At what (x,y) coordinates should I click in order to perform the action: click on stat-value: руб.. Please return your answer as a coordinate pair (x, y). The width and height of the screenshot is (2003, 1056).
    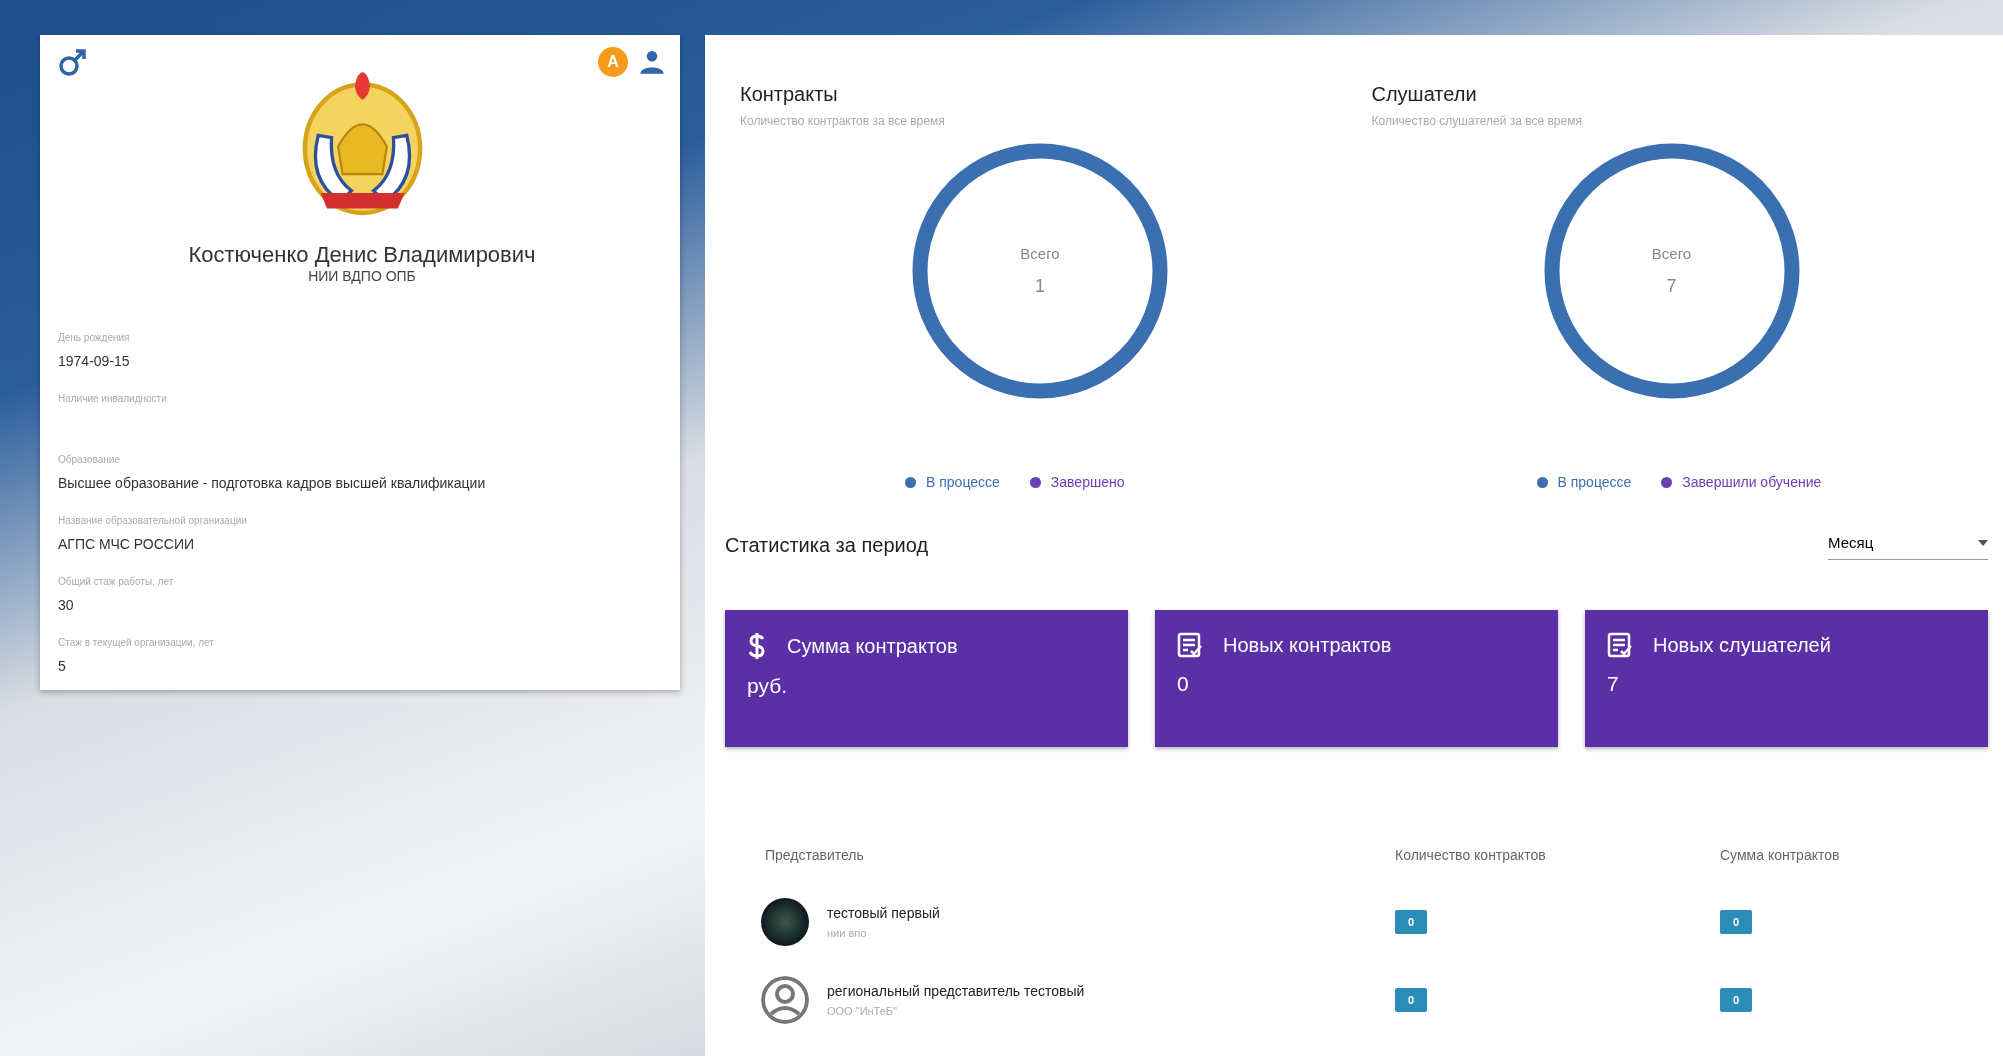
    Looking at the image, I should click on (768, 686).